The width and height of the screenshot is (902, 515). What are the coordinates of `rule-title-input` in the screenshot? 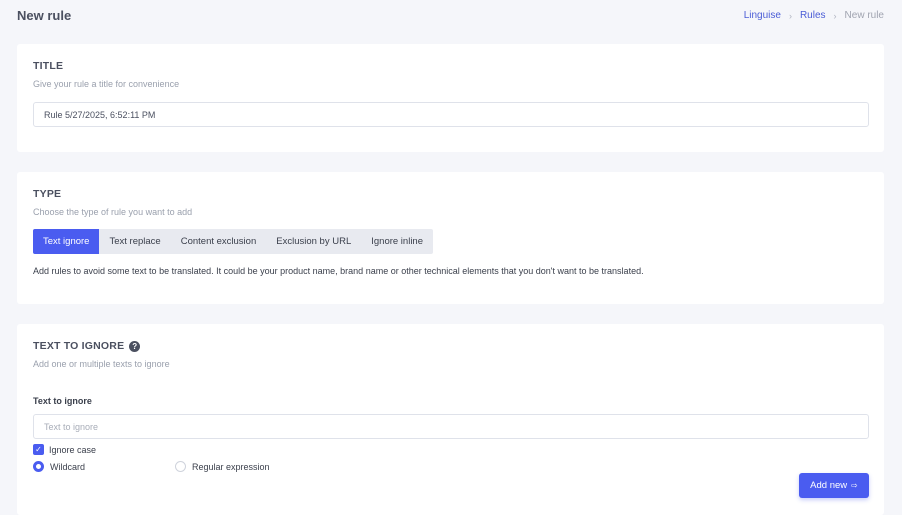 It's located at (451, 114).